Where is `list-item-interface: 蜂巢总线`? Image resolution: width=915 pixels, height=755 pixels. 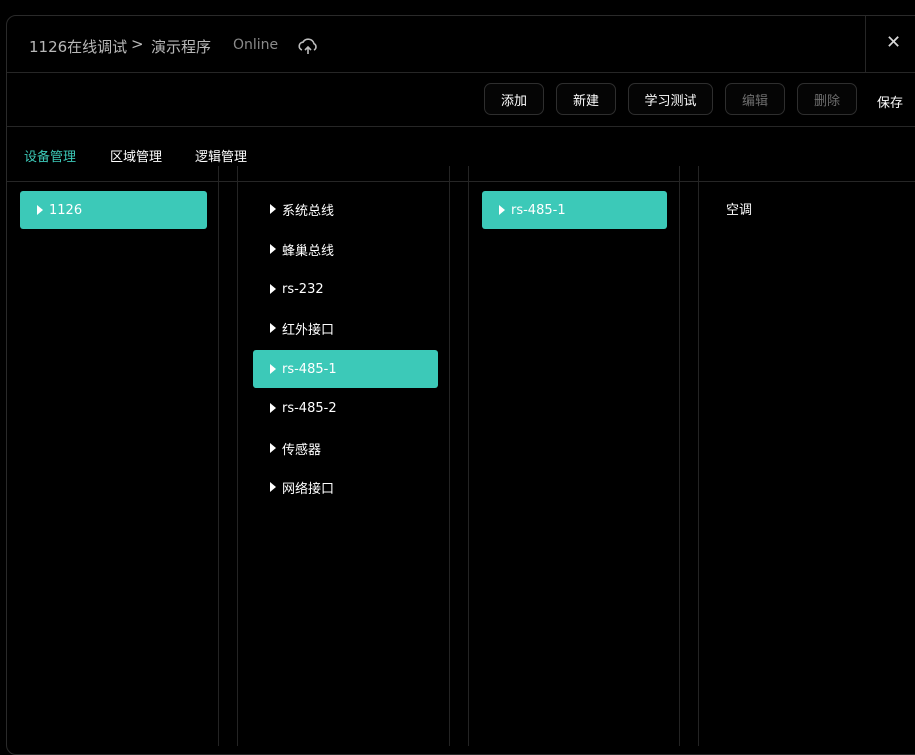
list-item-interface: 蜂巢总线 is located at coordinates (345, 249).